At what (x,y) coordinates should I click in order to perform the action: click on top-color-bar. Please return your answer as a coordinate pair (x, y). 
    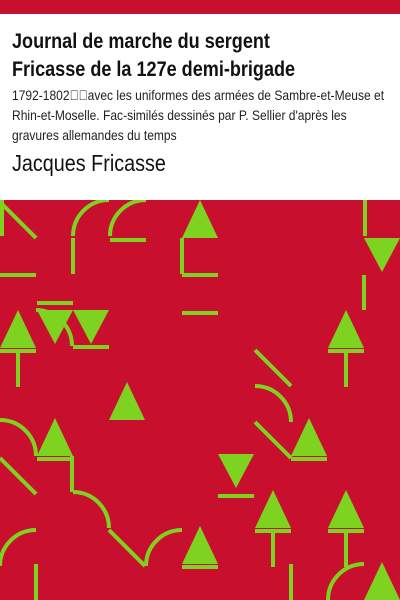
    Looking at the image, I should click on (200, 7).